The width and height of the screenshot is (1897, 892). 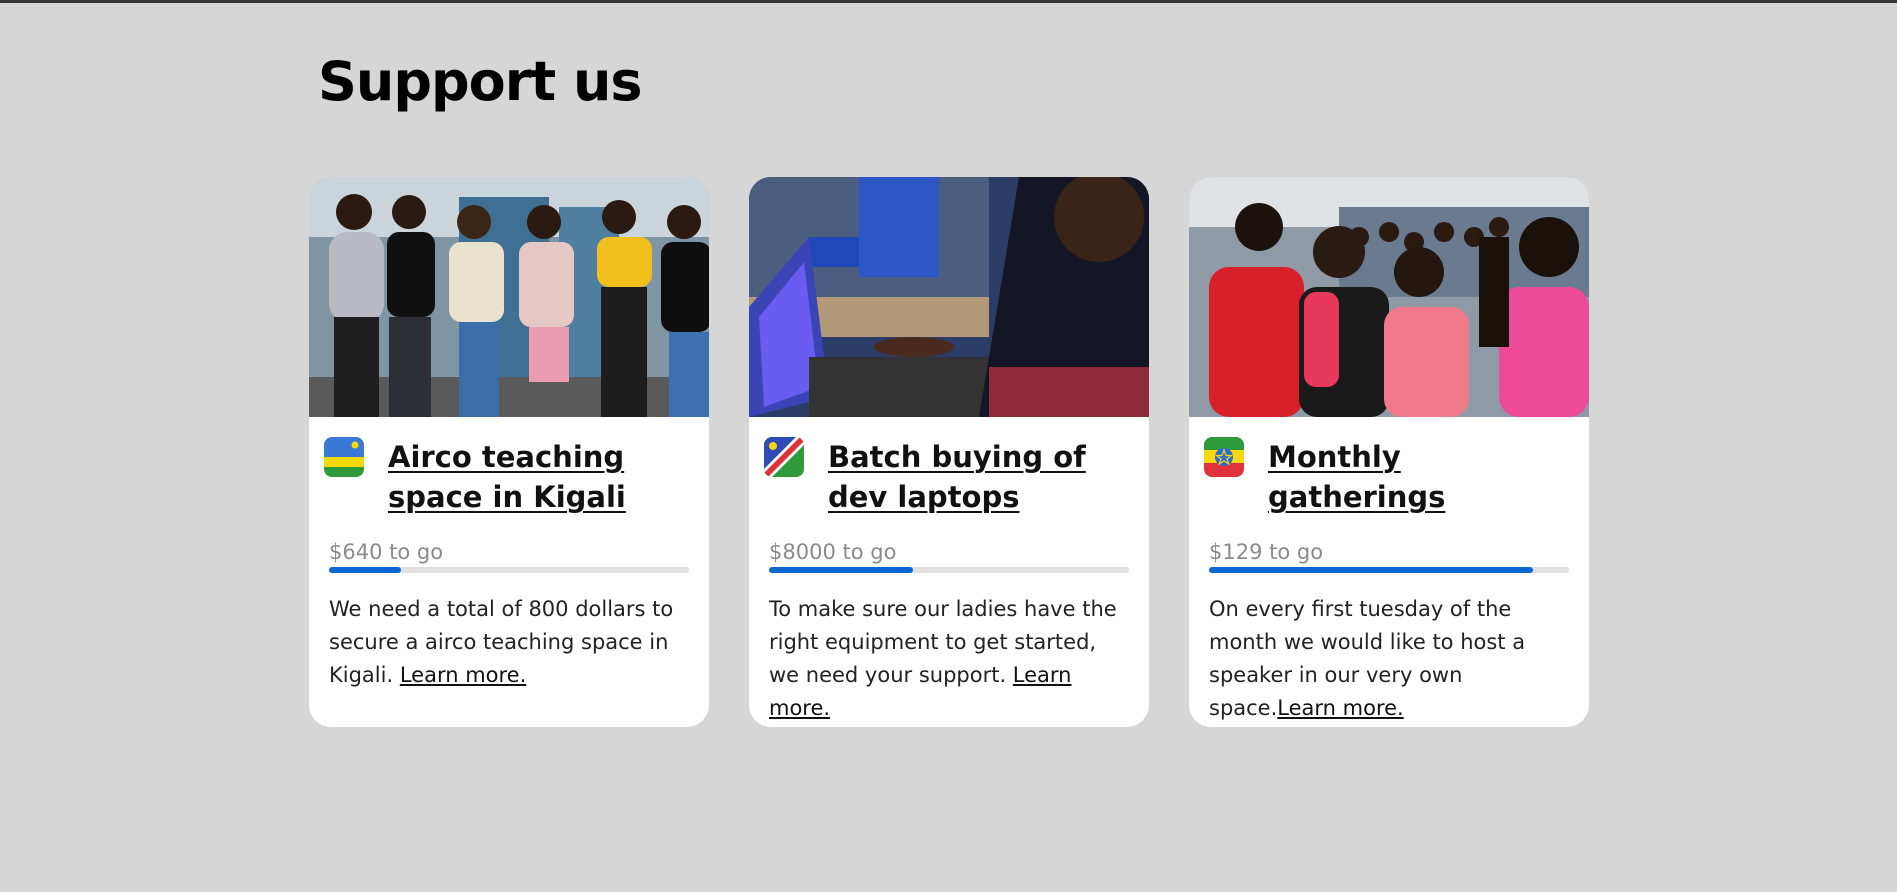 What do you see at coordinates (344, 457) in the screenshot?
I see `rwanda-flag-icon` at bounding box center [344, 457].